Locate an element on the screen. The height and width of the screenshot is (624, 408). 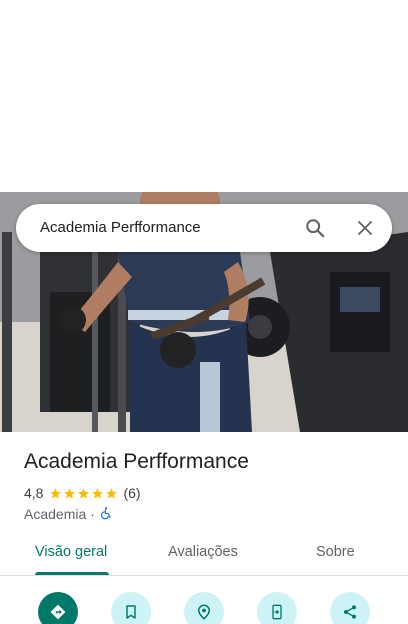
save-button is located at coordinates (131, 608).